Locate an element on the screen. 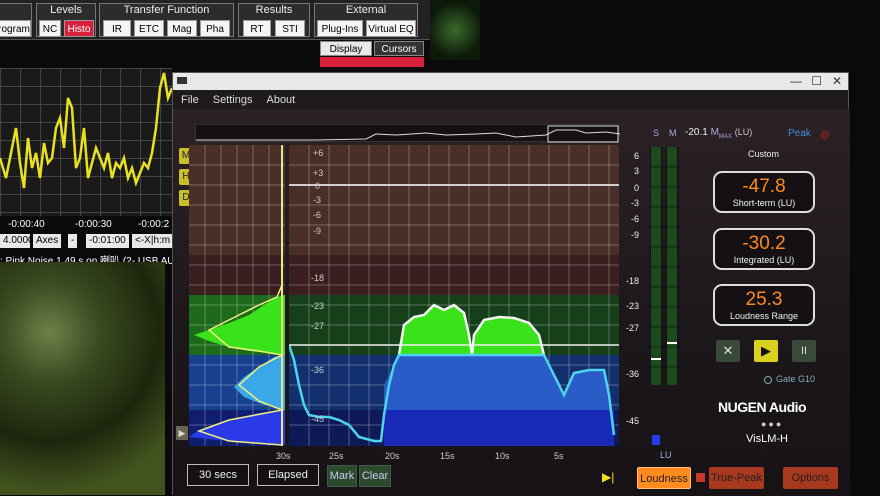  time-tick: 10s is located at coordinates (502, 456).